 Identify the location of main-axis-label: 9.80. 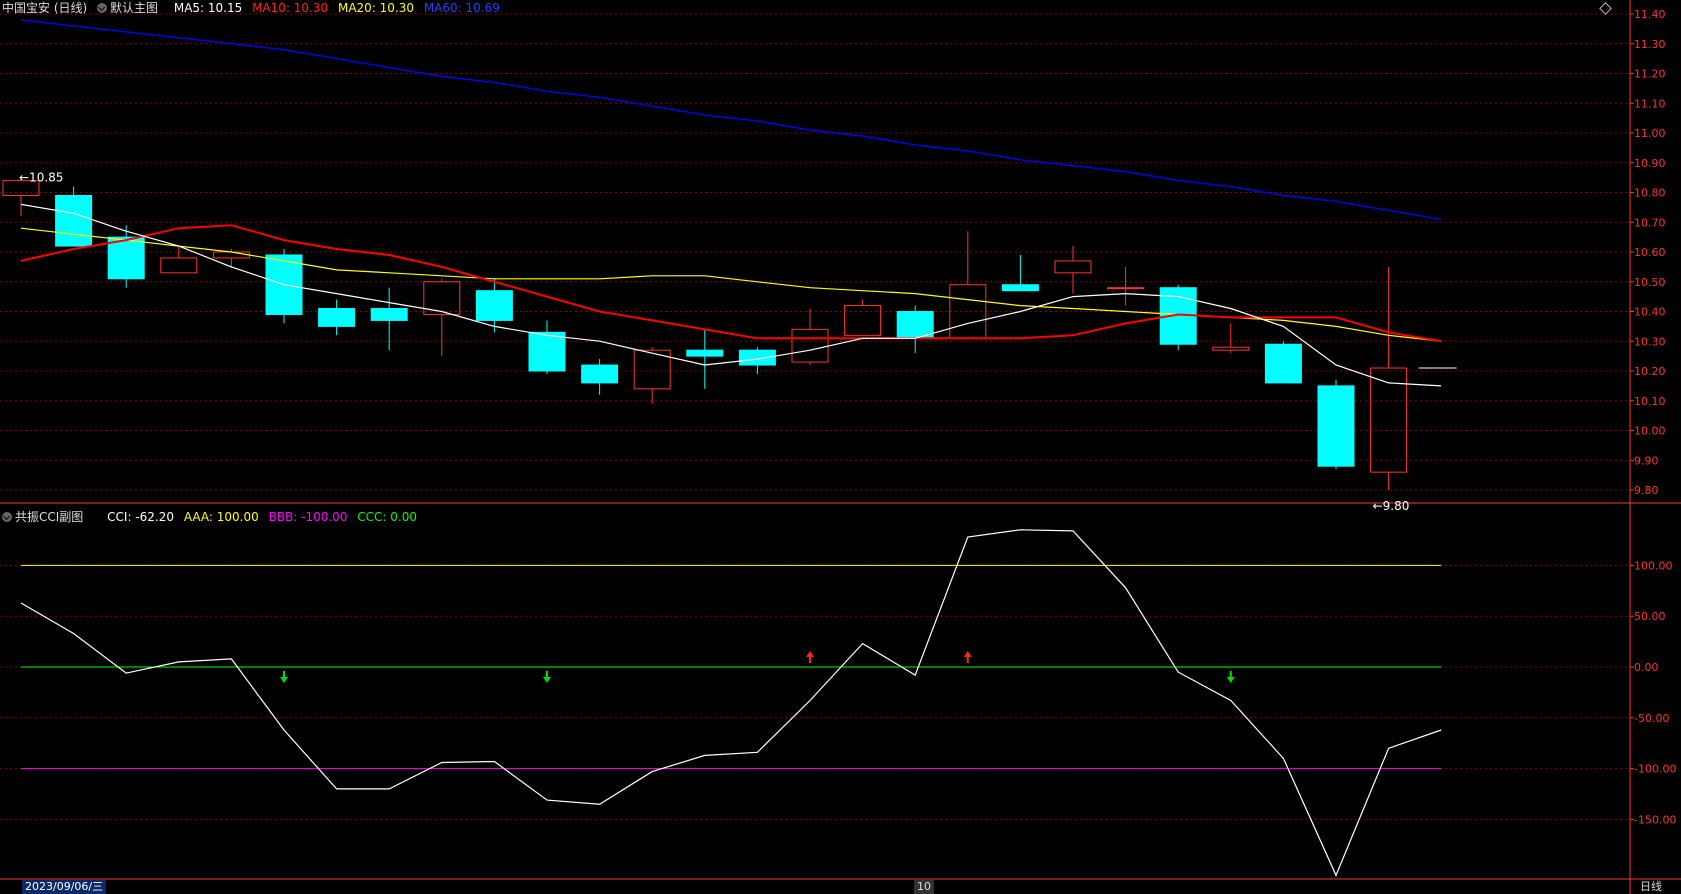
(1646, 490).